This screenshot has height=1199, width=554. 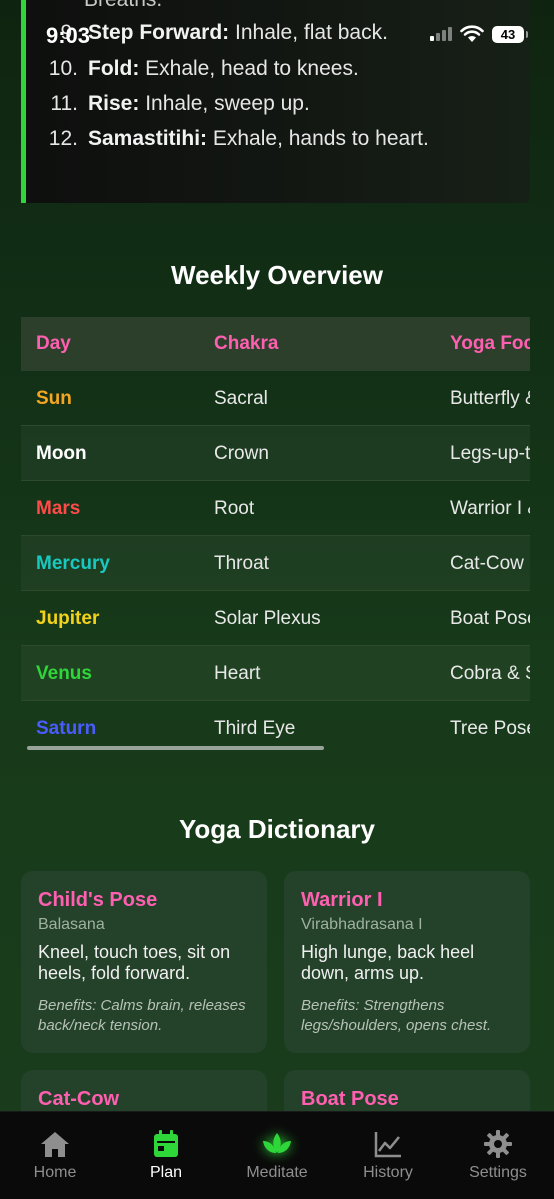 What do you see at coordinates (241, 453) in the screenshot?
I see `chakra-cell: Crown` at bounding box center [241, 453].